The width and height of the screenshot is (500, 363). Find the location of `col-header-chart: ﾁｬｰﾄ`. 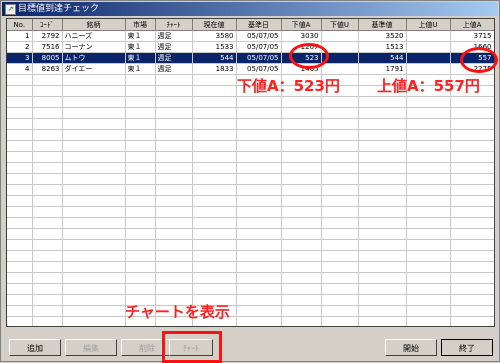

col-header-chart: ﾁｬｰﾄ is located at coordinates (174, 25).